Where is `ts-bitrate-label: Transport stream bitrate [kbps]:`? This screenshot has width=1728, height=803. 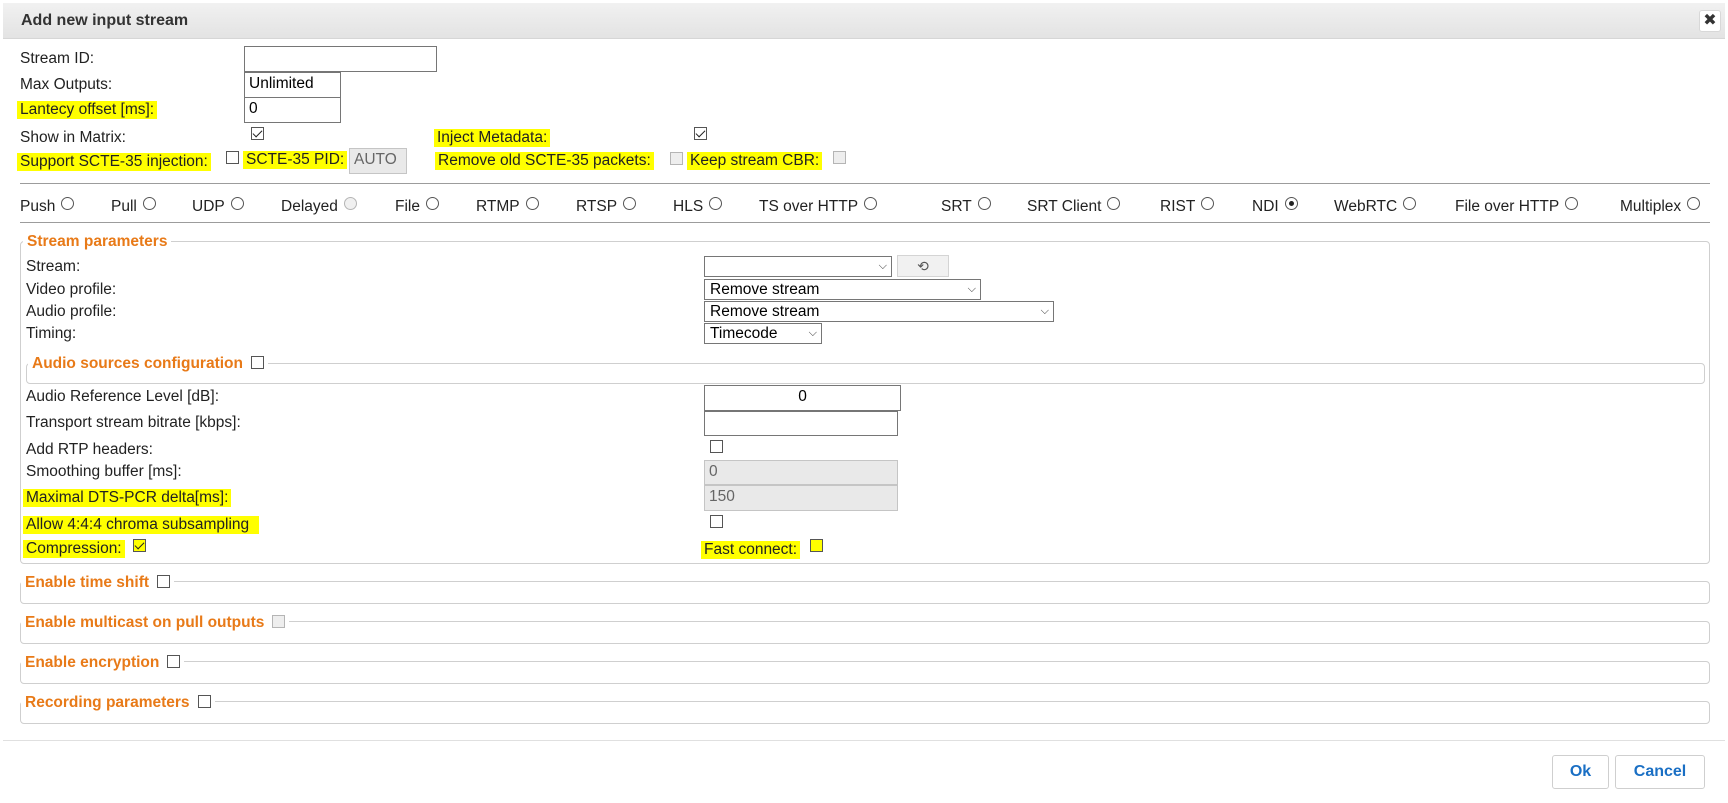 ts-bitrate-label: Transport stream bitrate [kbps]: is located at coordinates (133, 422).